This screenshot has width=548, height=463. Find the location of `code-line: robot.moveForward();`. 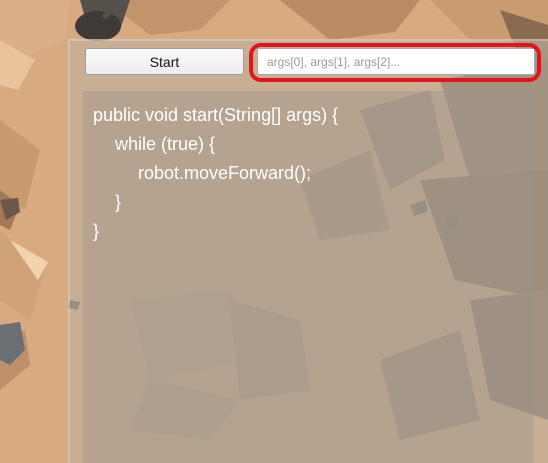

code-line: robot.moveForward(); is located at coordinates (225, 173).